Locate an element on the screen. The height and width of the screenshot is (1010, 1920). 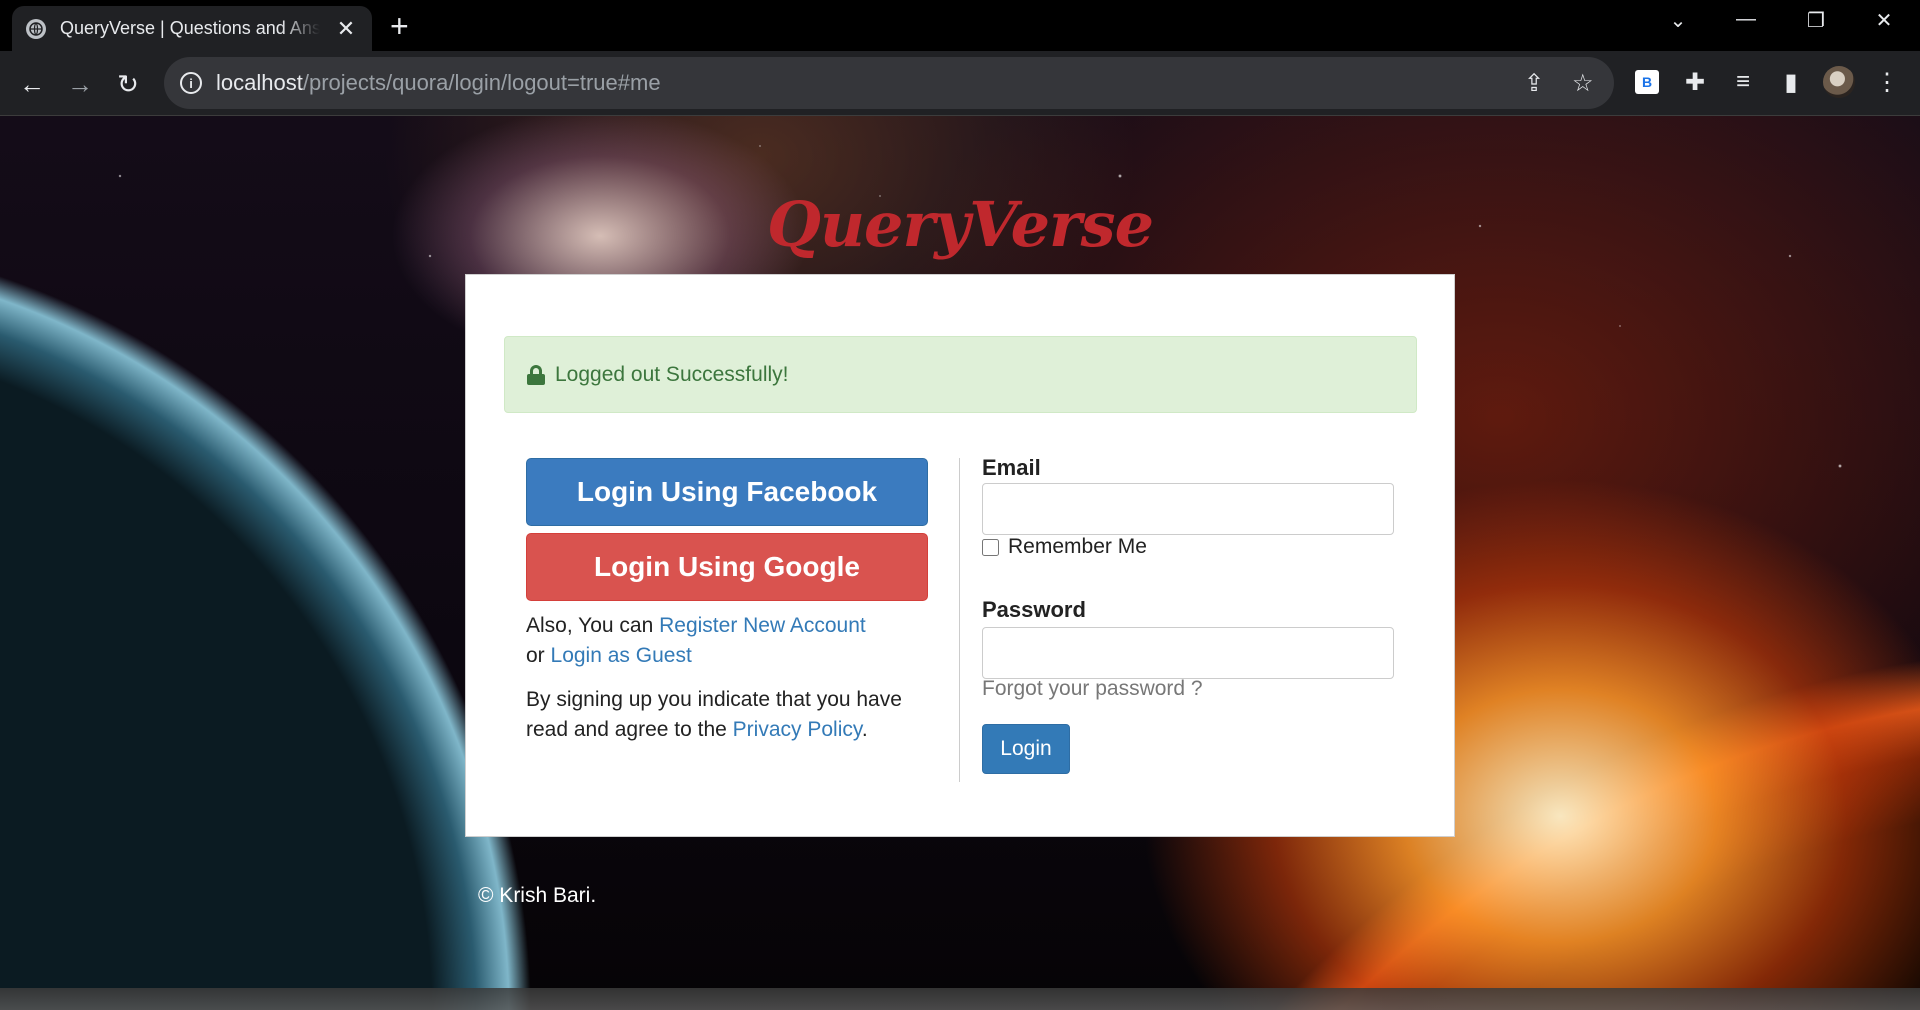
extension-b-icon: B is located at coordinates (1647, 82).